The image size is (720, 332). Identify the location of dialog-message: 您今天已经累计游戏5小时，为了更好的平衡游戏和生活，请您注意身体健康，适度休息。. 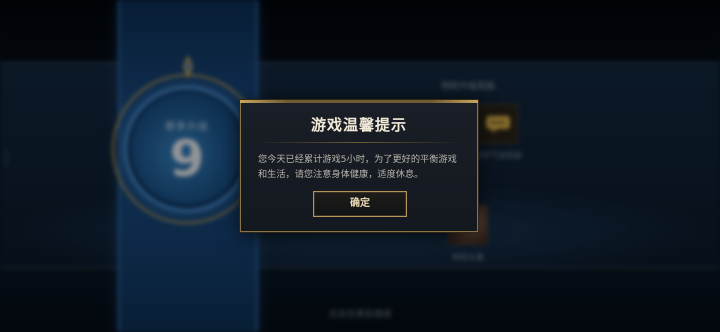
(357, 167).